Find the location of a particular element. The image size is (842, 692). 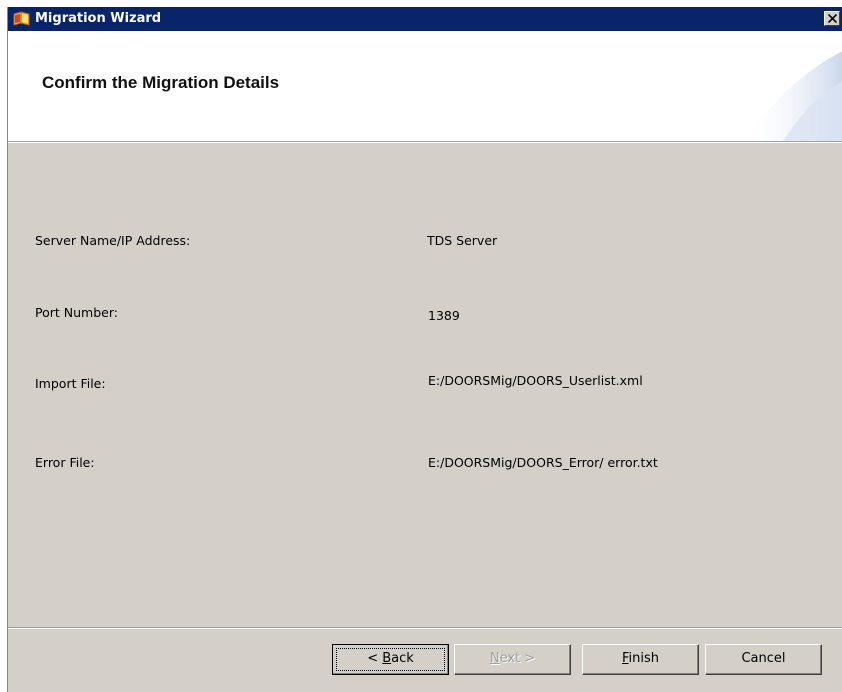

server-name-value: TDS Server is located at coordinates (462, 240).